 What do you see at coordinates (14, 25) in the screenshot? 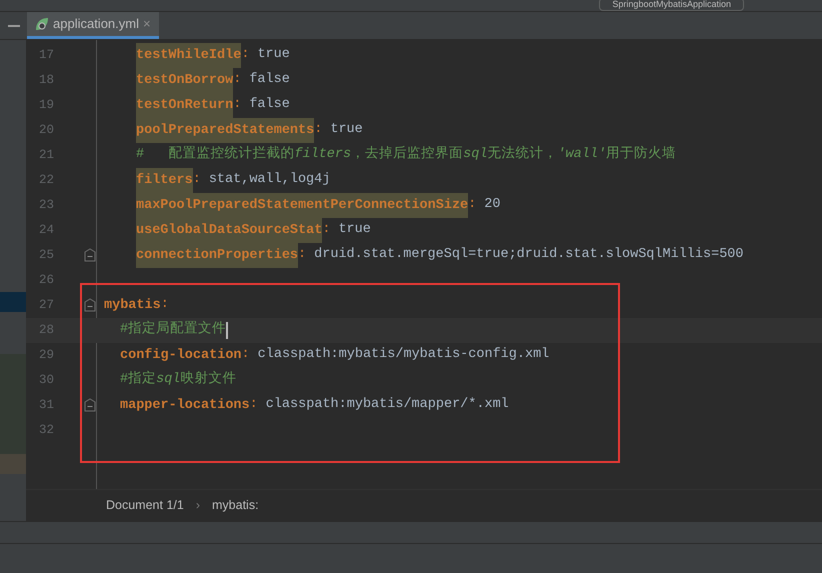
I see `minimize-icon` at bounding box center [14, 25].